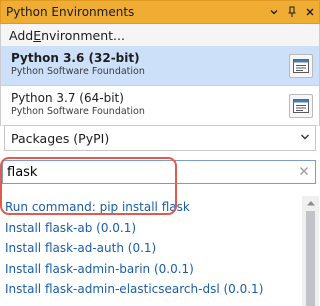 Image resolution: width=320 pixels, height=306 pixels. What do you see at coordinates (310, 12) in the screenshot?
I see `close-icon` at bounding box center [310, 12].